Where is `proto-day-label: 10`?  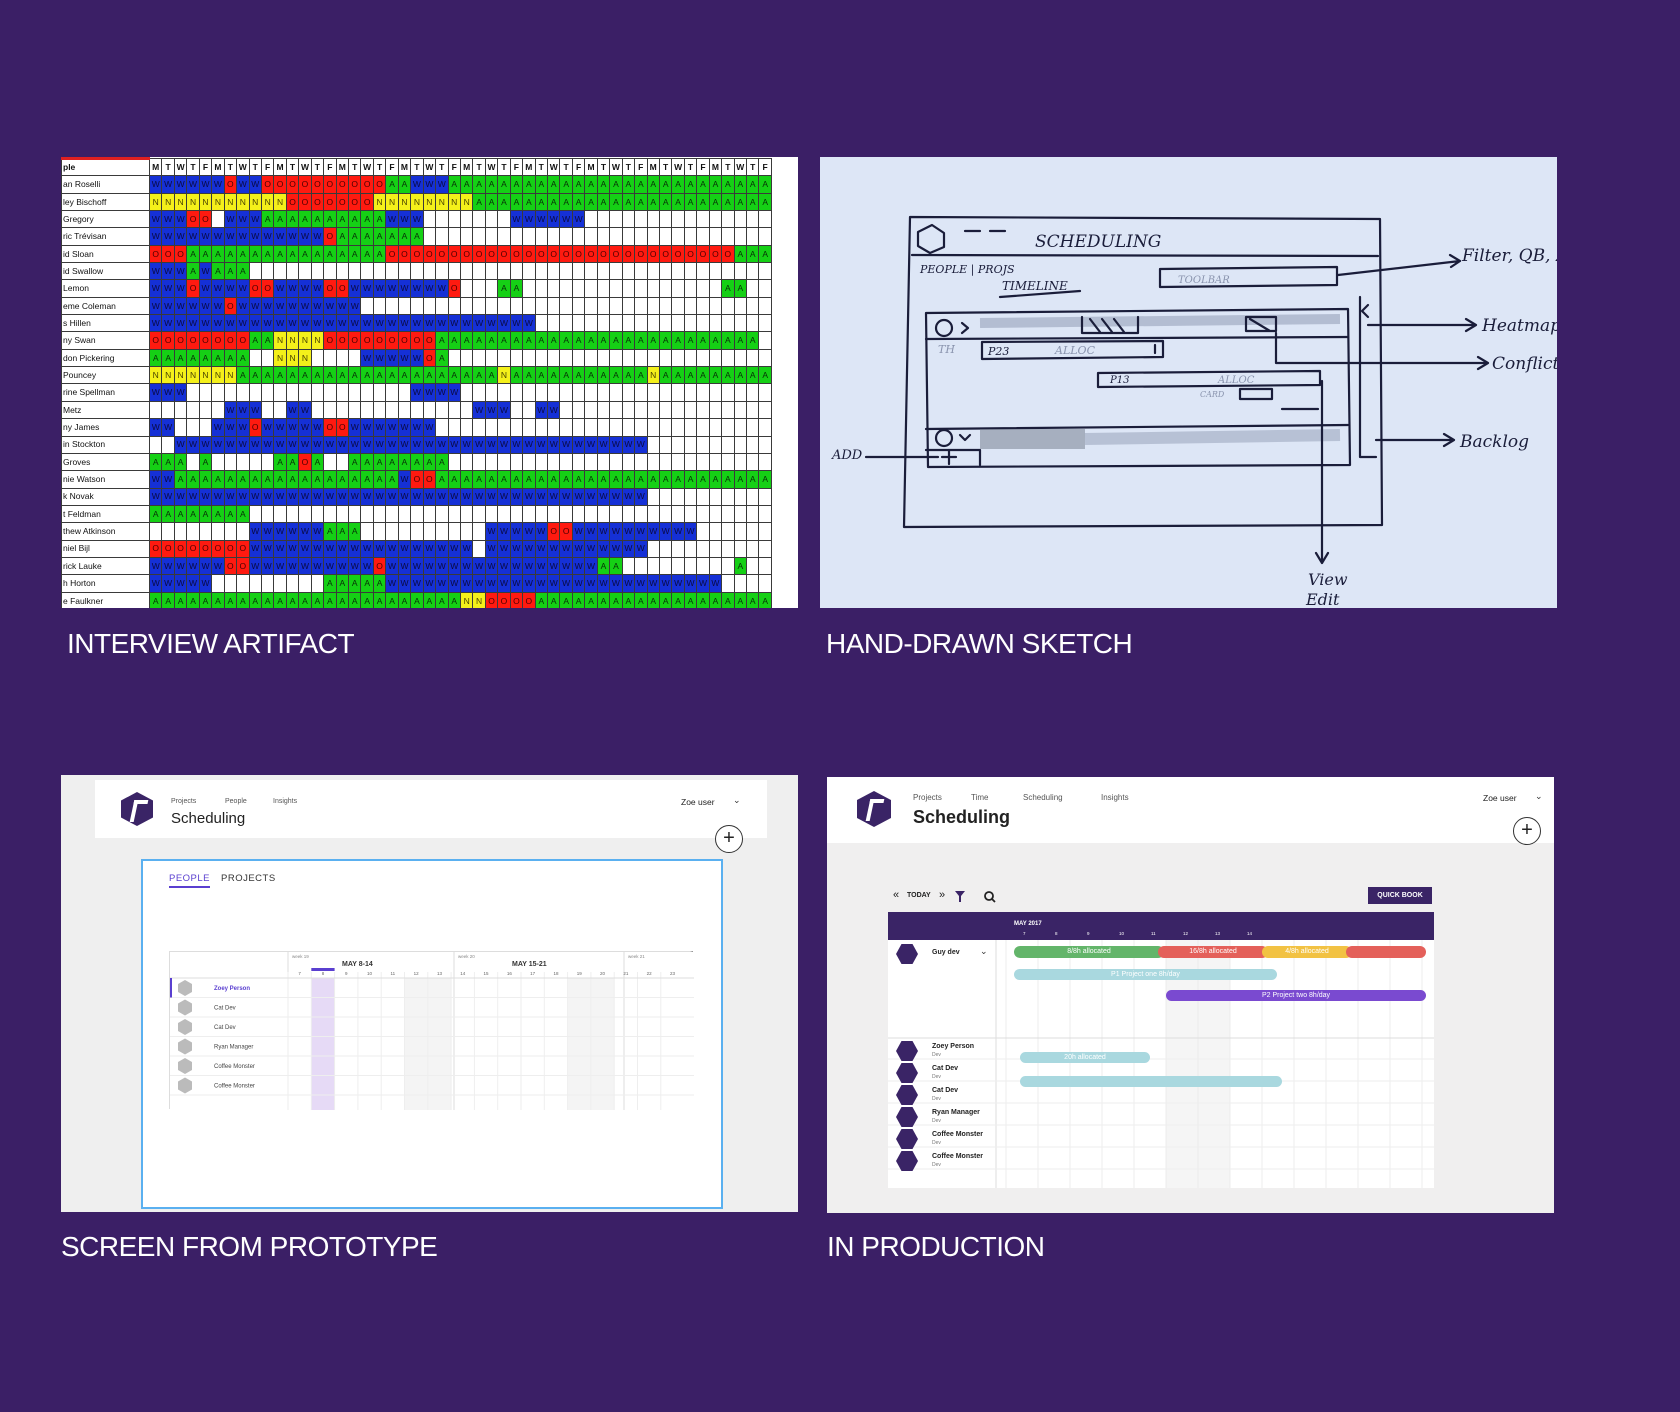
proto-day-label: 10 is located at coordinates (370, 973).